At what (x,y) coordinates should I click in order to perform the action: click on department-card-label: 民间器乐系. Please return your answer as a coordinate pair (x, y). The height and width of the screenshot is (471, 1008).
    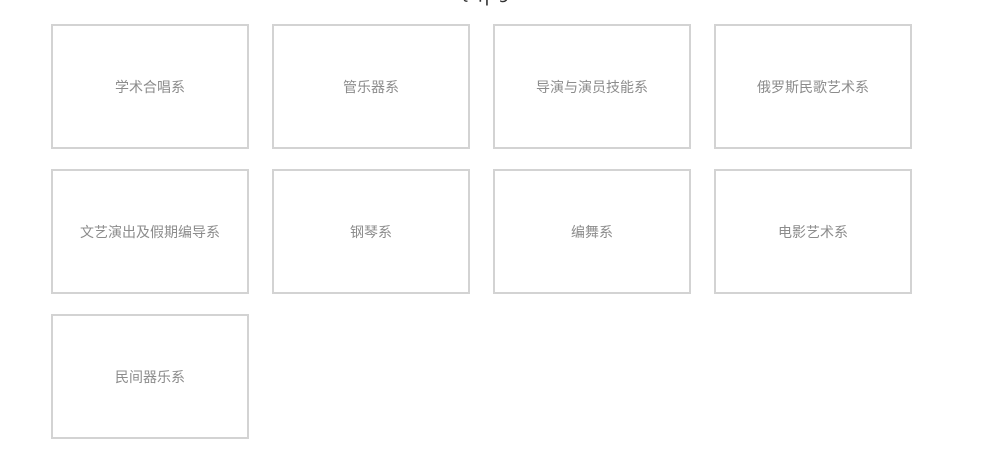
    Looking at the image, I should click on (150, 377).